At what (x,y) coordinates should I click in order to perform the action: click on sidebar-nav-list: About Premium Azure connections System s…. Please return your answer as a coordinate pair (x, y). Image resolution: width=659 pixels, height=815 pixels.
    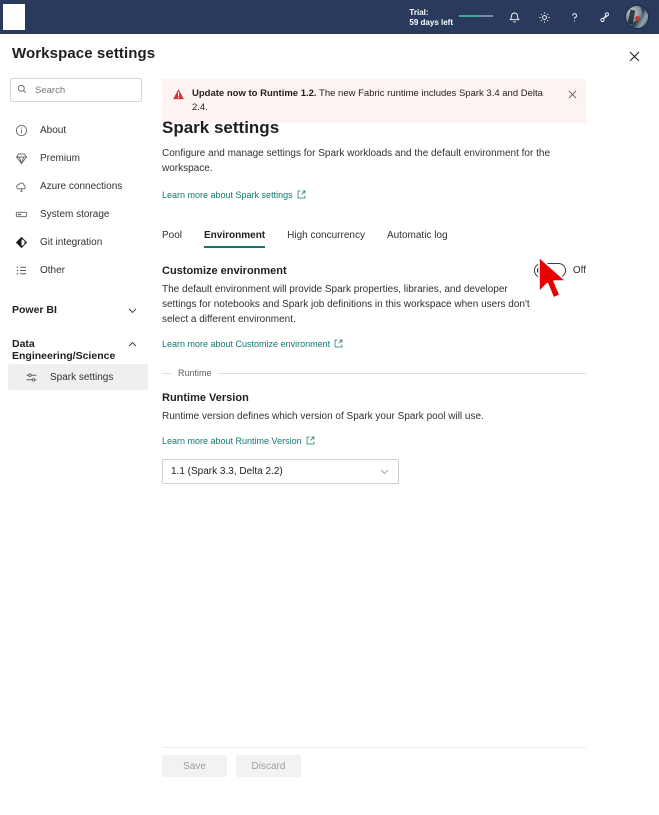
    Looking at the image, I should click on (76, 200).